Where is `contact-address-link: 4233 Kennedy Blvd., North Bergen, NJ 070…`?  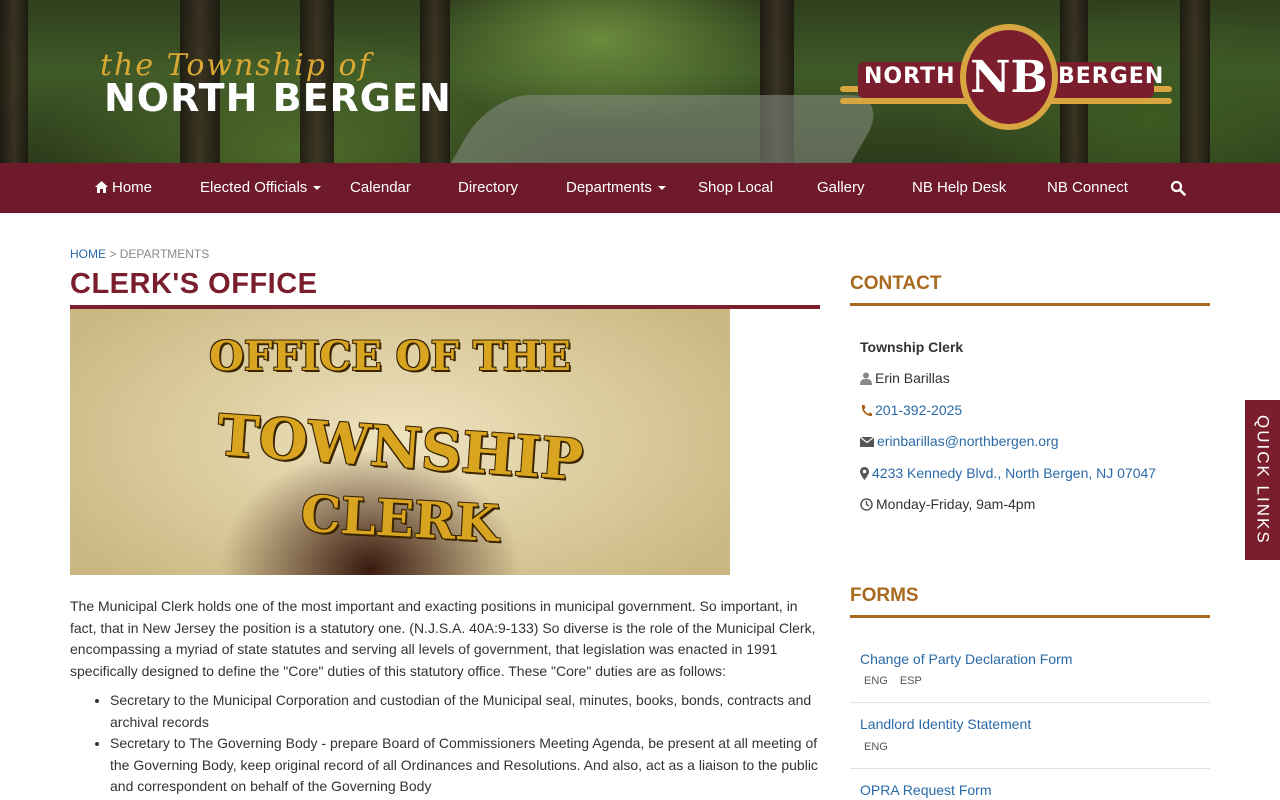
contact-address-link: 4233 Kennedy Blvd., North Bergen, NJ 070… is located at coordinates (1014, 473).